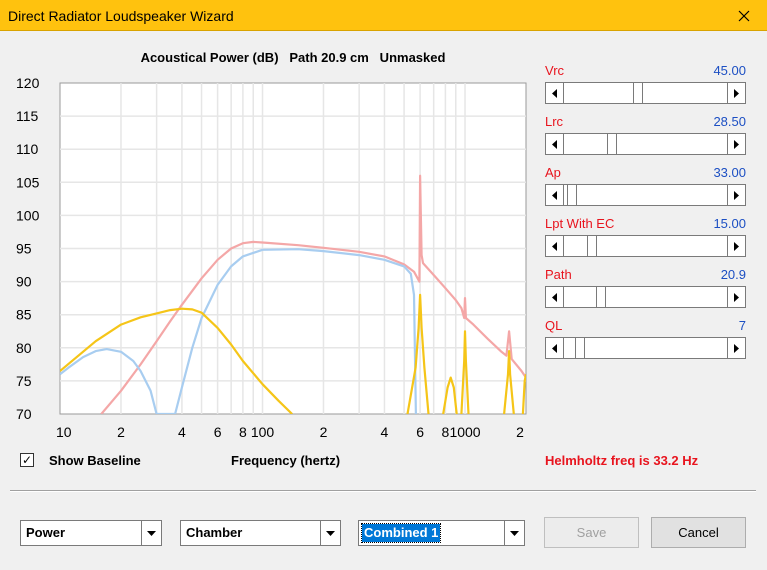 The image size is (767, 570). Describe the element at coordinates (698, 532) in the screenshot. I see `cancel-button: Cancel` at that location.